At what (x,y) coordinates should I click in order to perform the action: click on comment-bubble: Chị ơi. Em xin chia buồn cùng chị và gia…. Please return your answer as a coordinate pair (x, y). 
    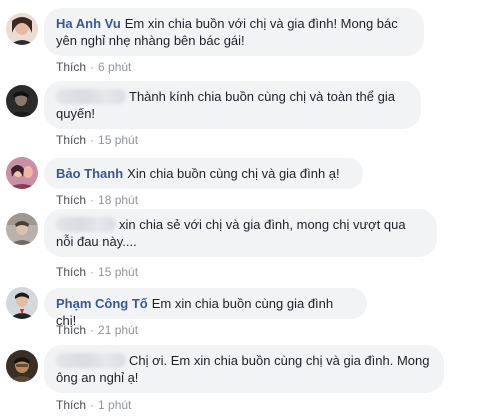
    Looking at the image, I should click on (244, 369).